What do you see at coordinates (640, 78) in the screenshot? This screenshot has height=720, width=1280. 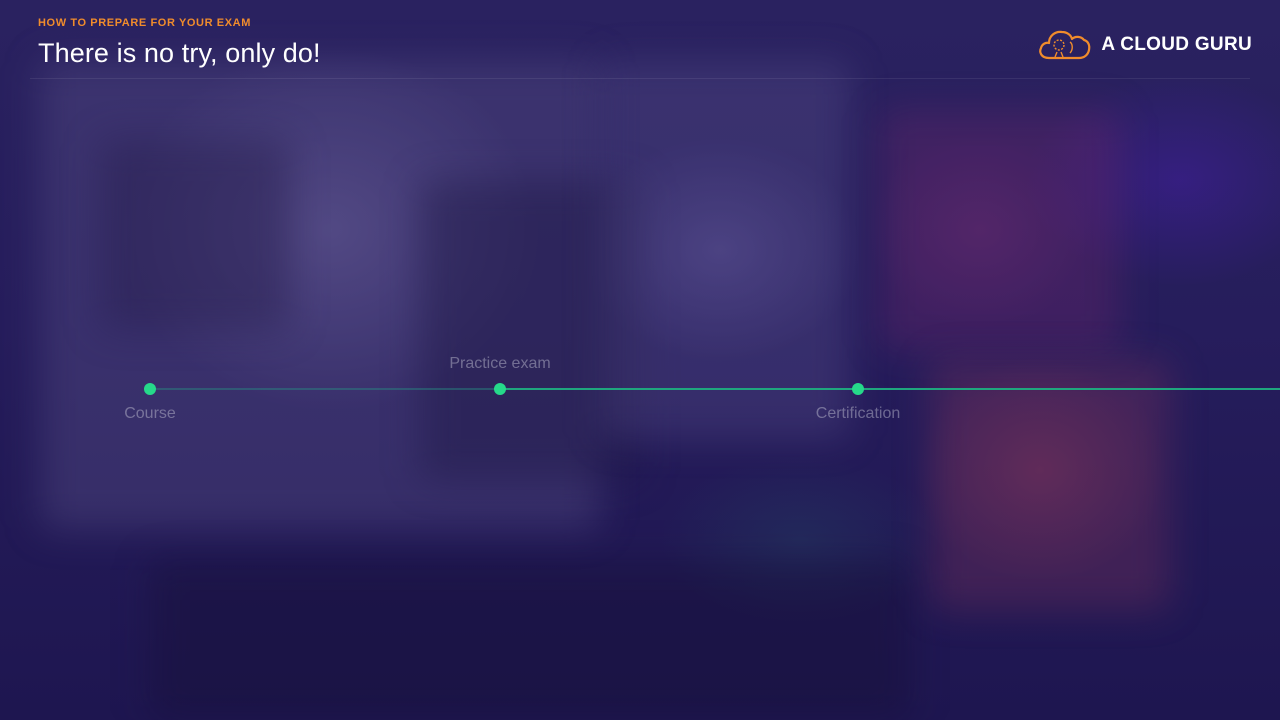 I see `header-divider` at bounding box center [640, 78].